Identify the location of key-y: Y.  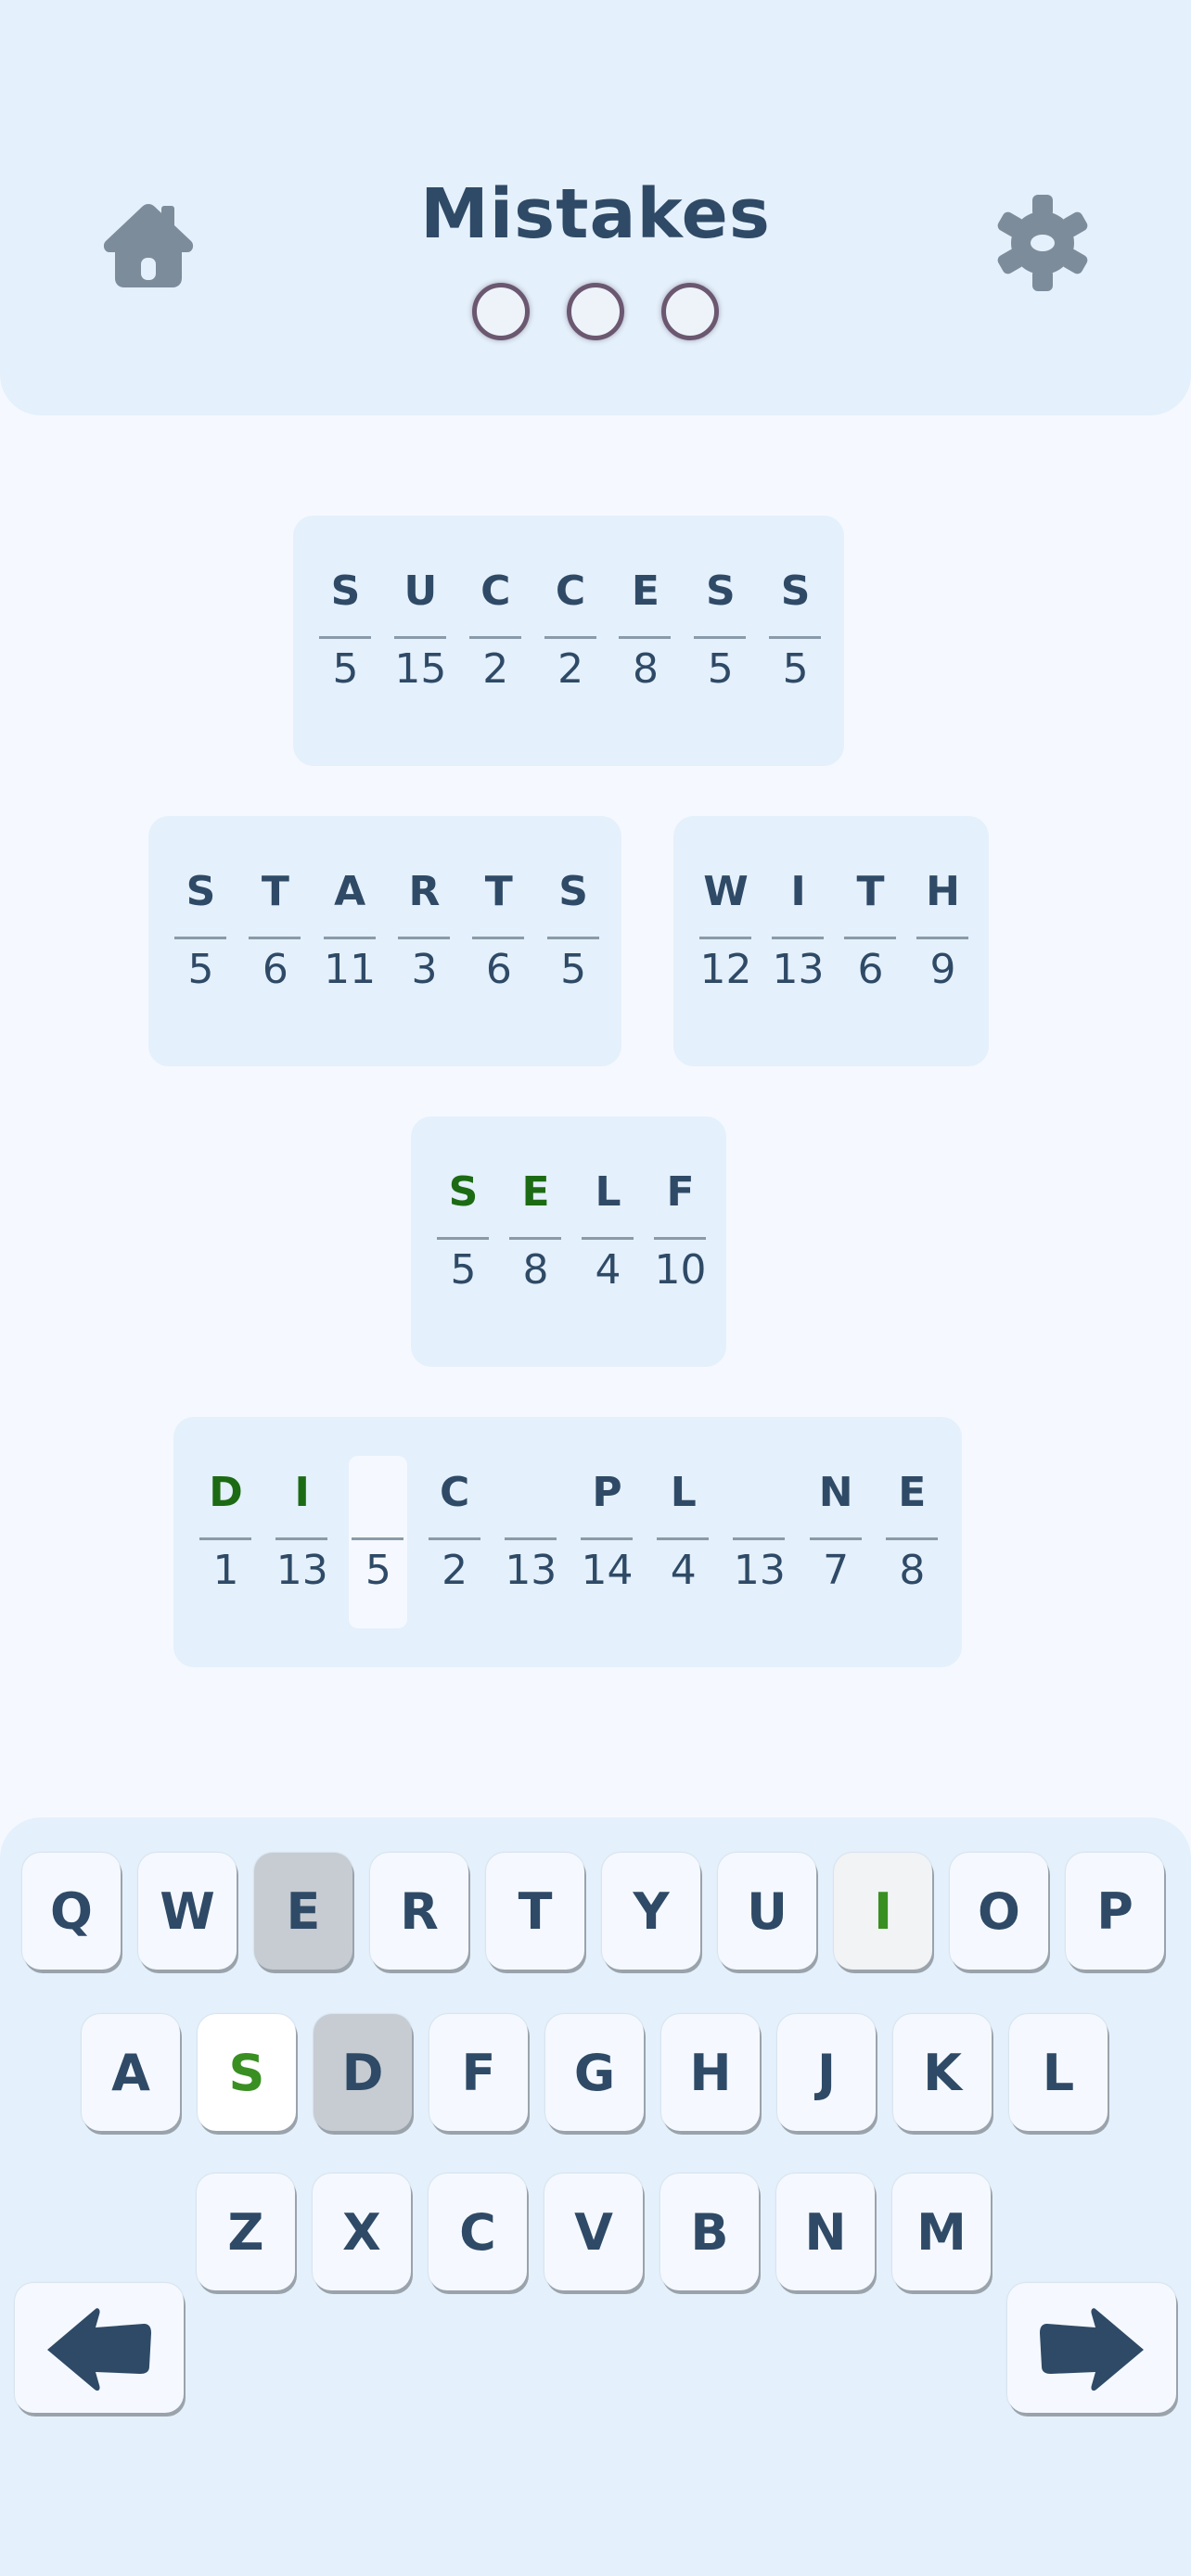
(651, 1912).